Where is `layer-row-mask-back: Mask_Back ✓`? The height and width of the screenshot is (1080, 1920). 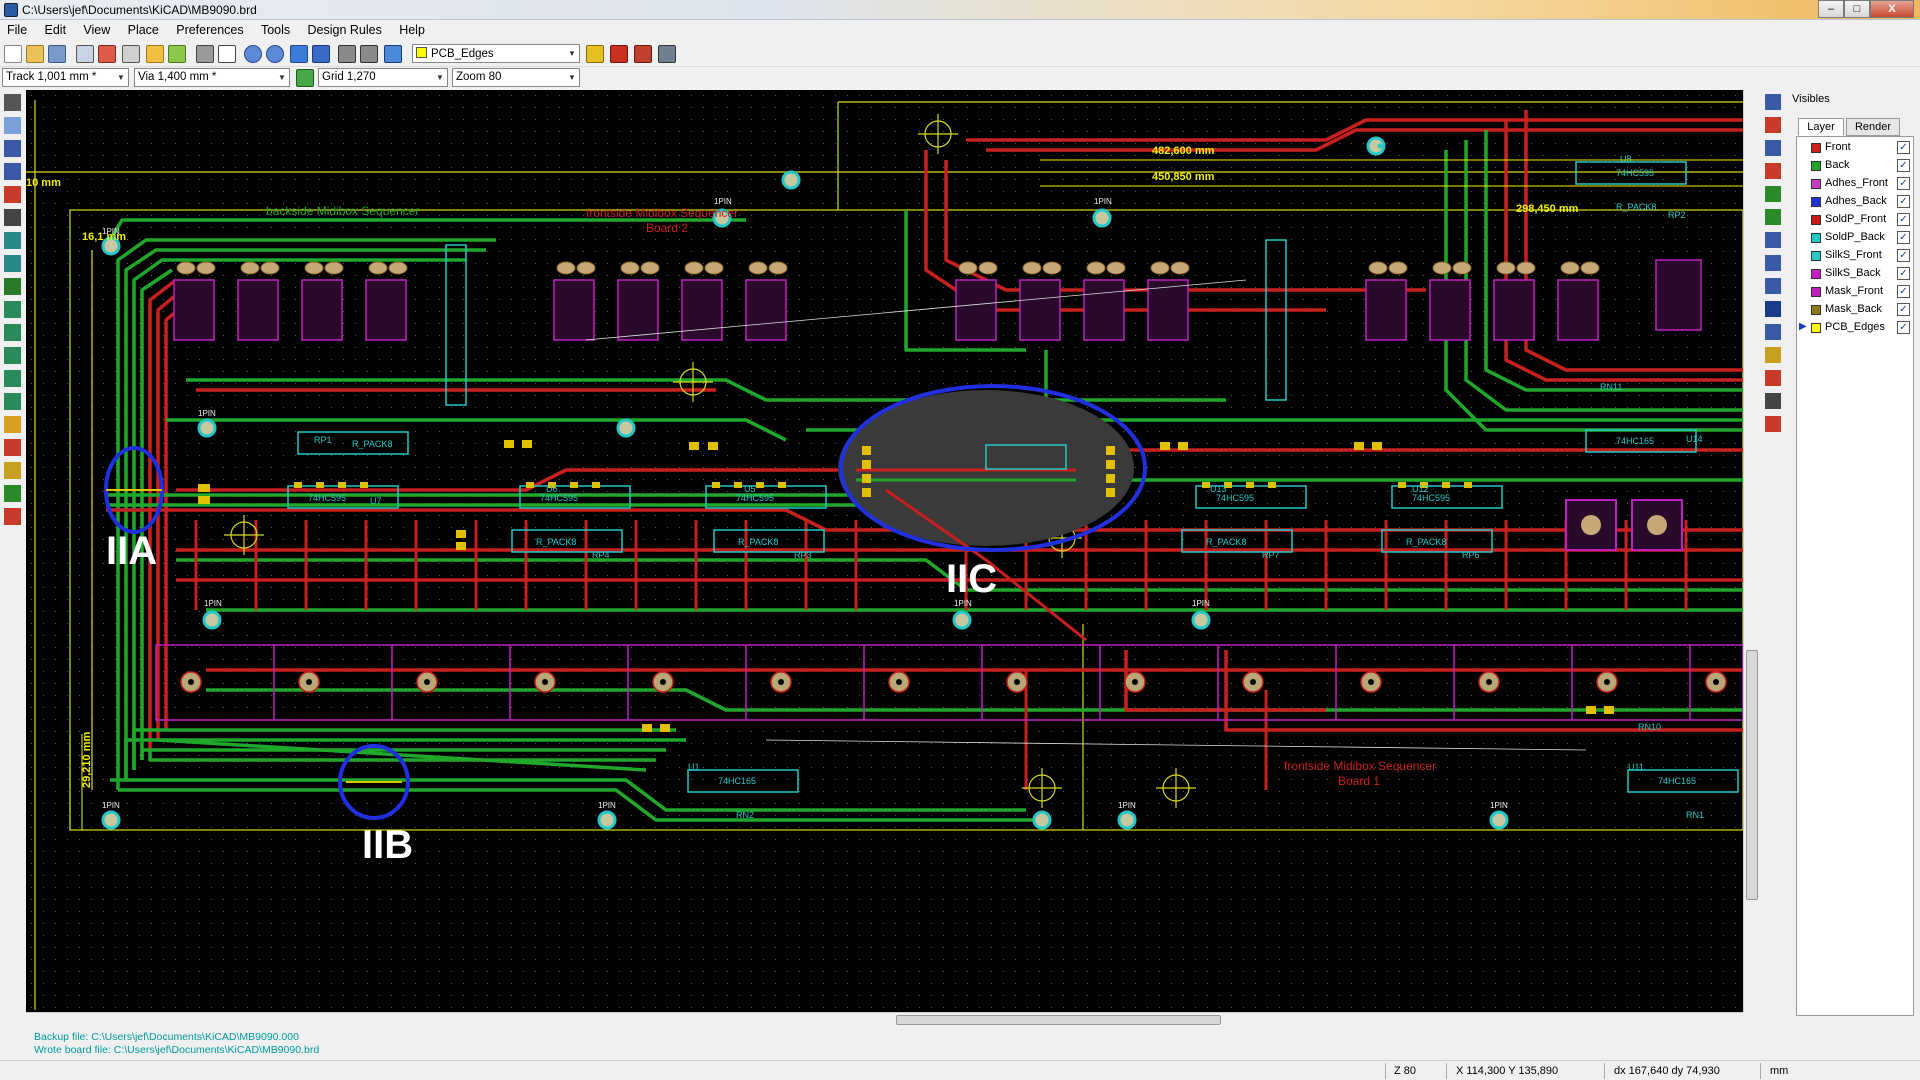 layer-row-mask-back: Mask_Back ✓ is located at coordinates (1855, 310).